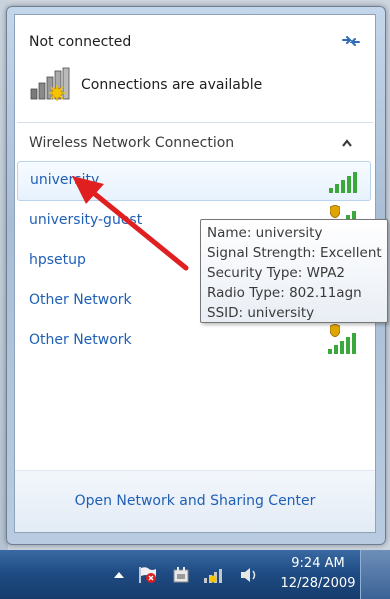  What do you see at coordinates (284, 293) in the screenshot?
I see `tooltip-radio-type: Radio Type: 802.11agn` at bounding box center [284, 293].